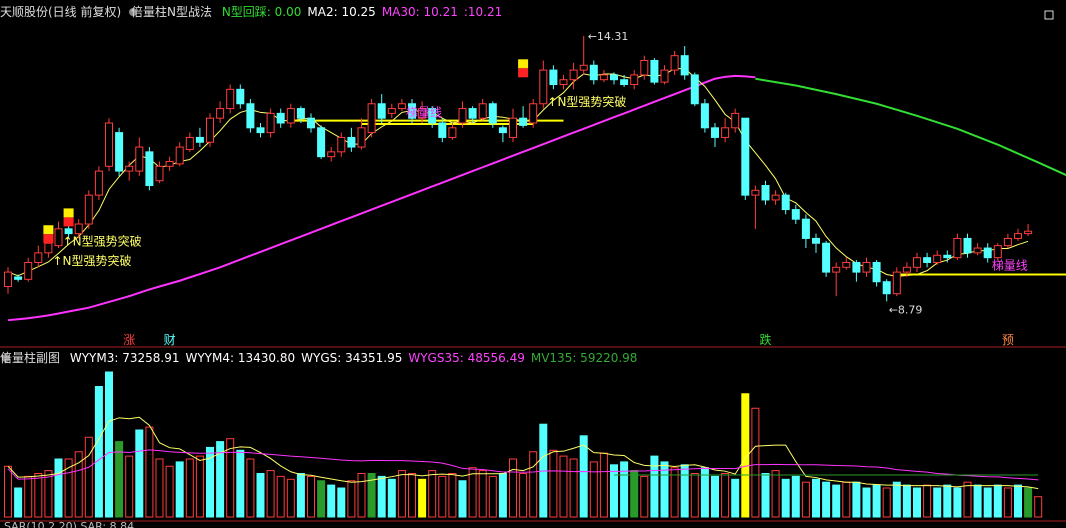  What do you see at coordinates (766, 339) in the screenshot?
I see `event-marker: 跌` at bounding box center [766, 339].